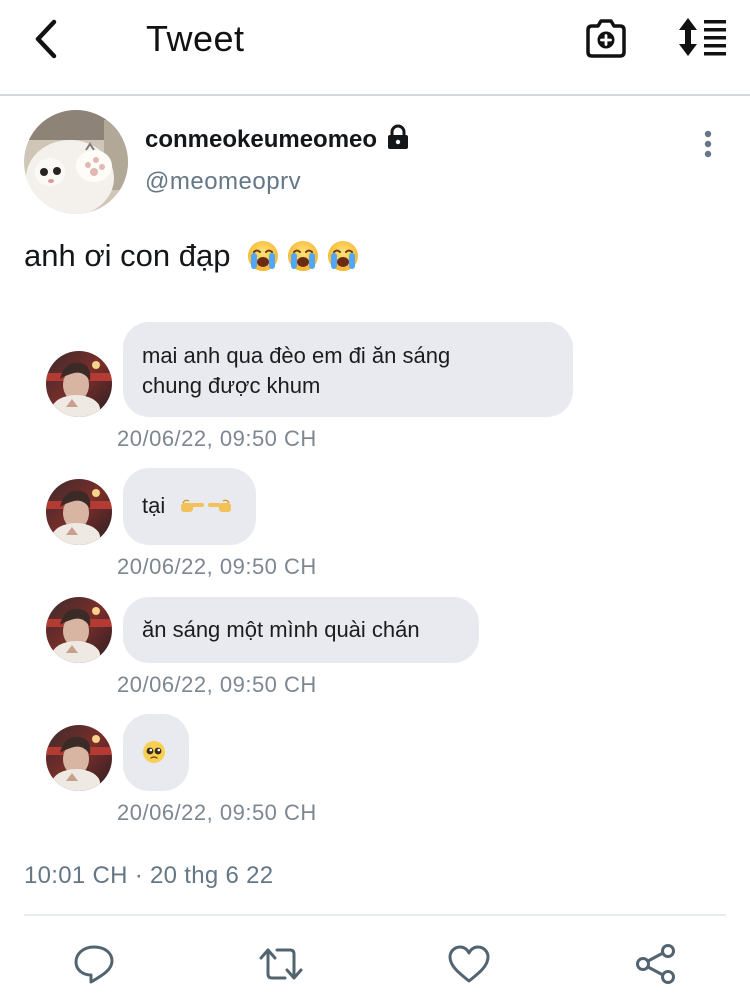  I want to click on tweet-timestamp: 10:01 CH · 20 thg 6 22, so click(149, 875).